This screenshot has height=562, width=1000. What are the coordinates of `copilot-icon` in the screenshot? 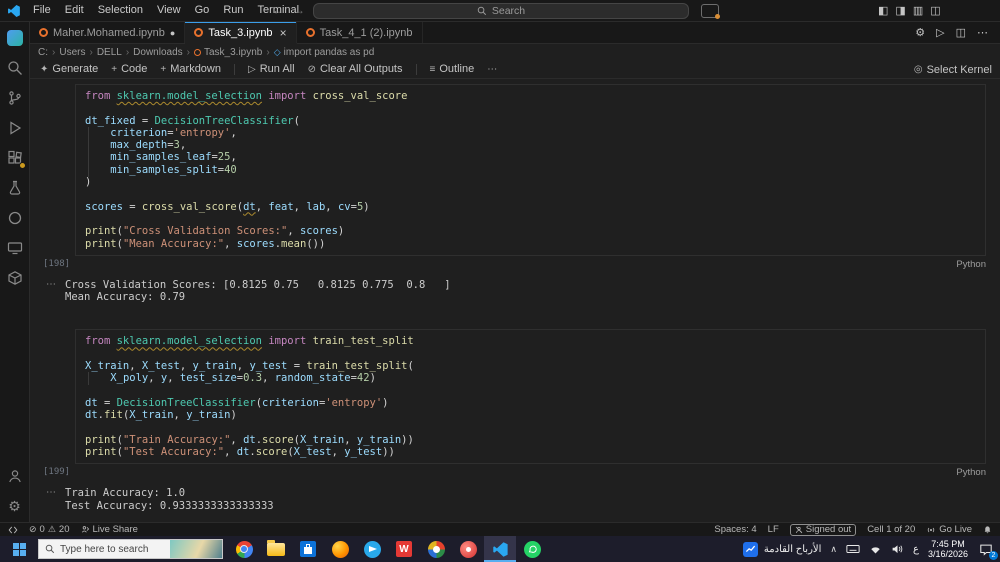 It's located at (710, 11).